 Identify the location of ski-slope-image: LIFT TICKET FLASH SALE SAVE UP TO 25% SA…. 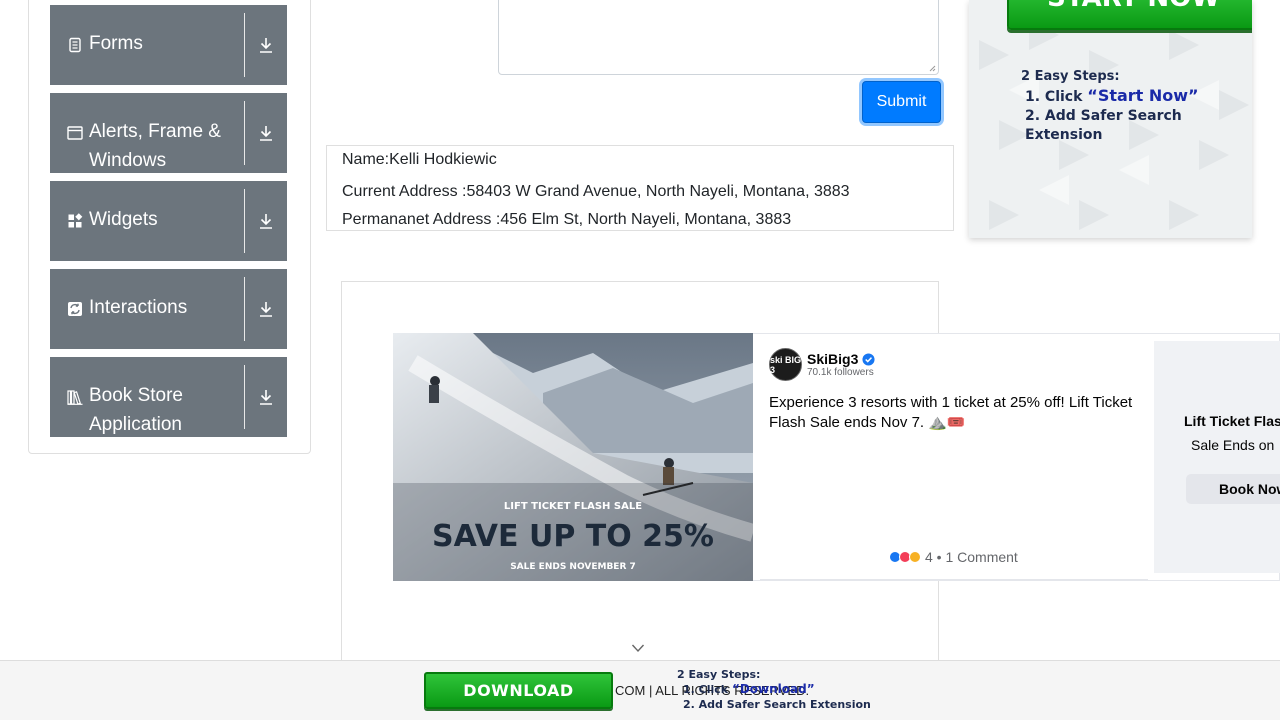
(573, 457).